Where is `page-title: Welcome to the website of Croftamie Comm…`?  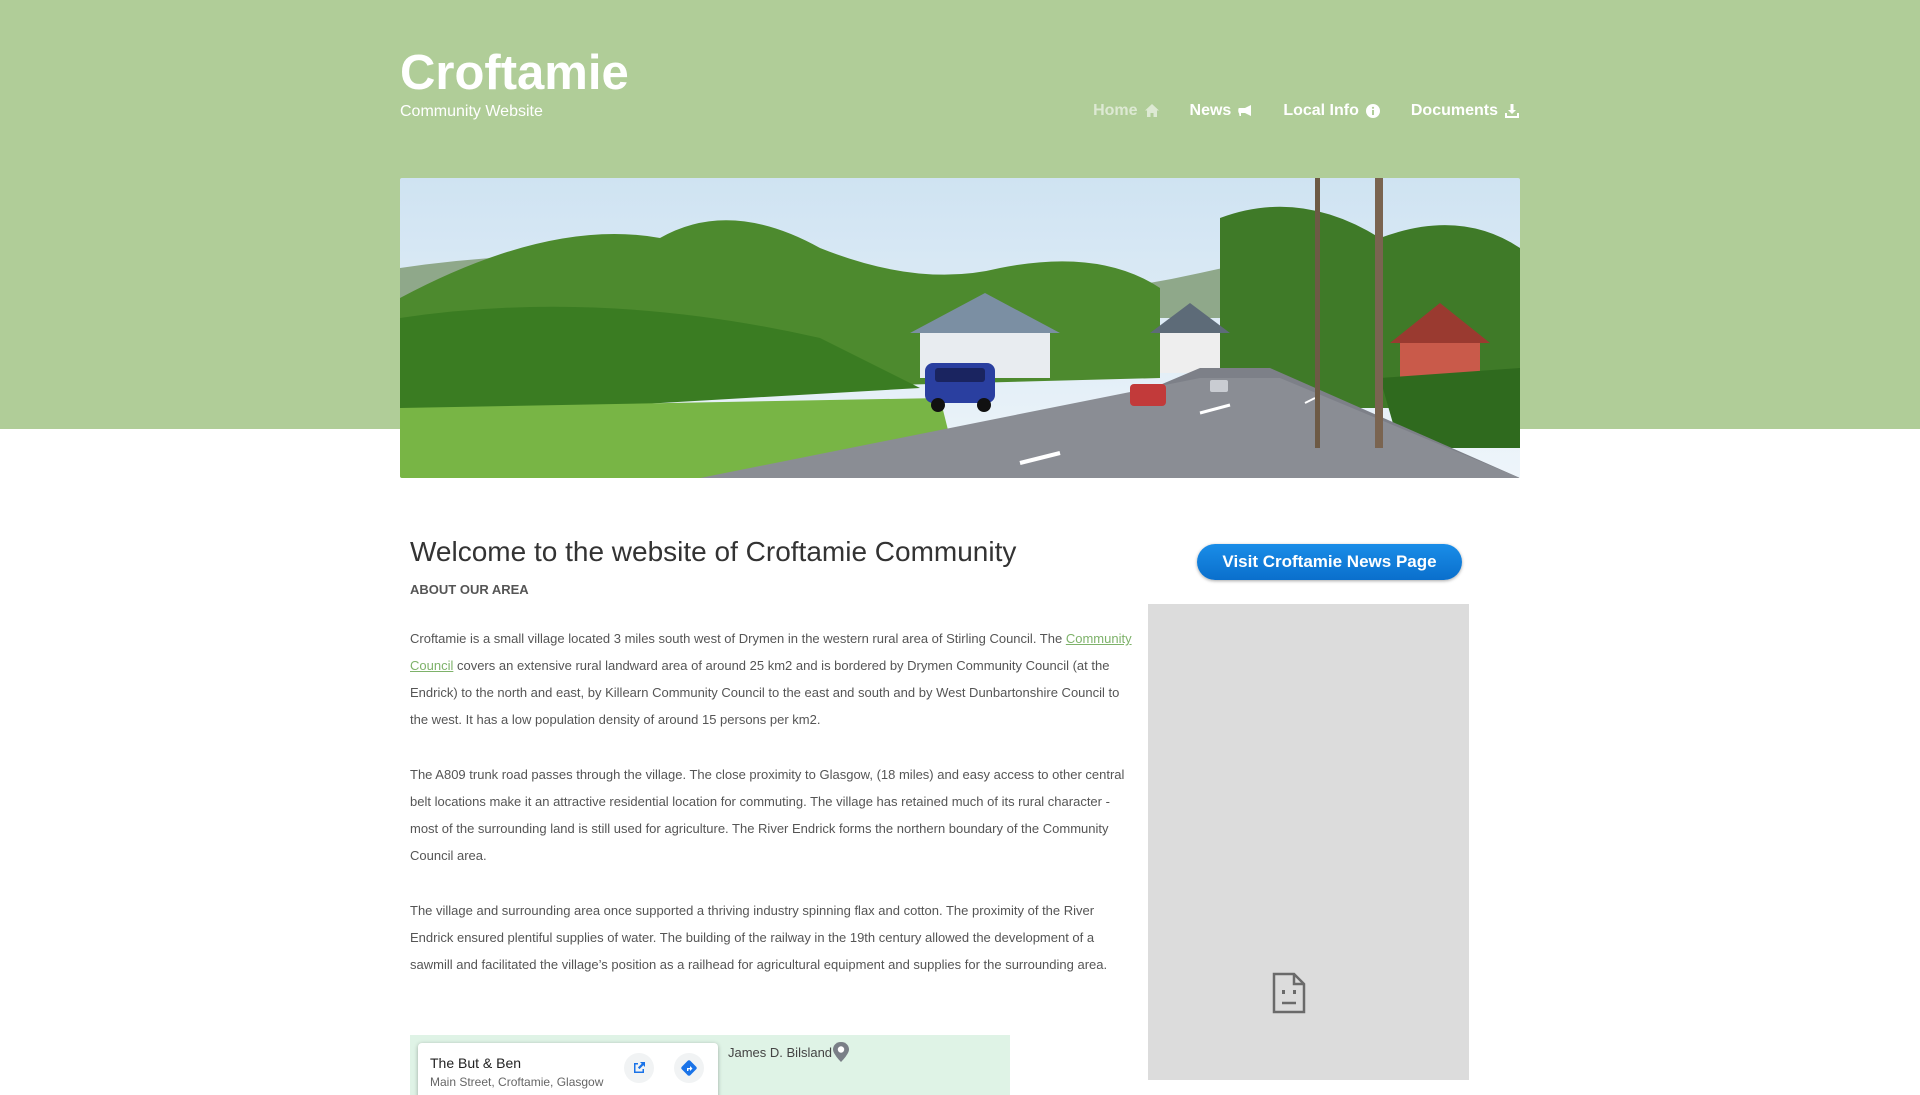 page-title: Welcome to the website of Croftamie Comm… is located at coordinates (713, 551).